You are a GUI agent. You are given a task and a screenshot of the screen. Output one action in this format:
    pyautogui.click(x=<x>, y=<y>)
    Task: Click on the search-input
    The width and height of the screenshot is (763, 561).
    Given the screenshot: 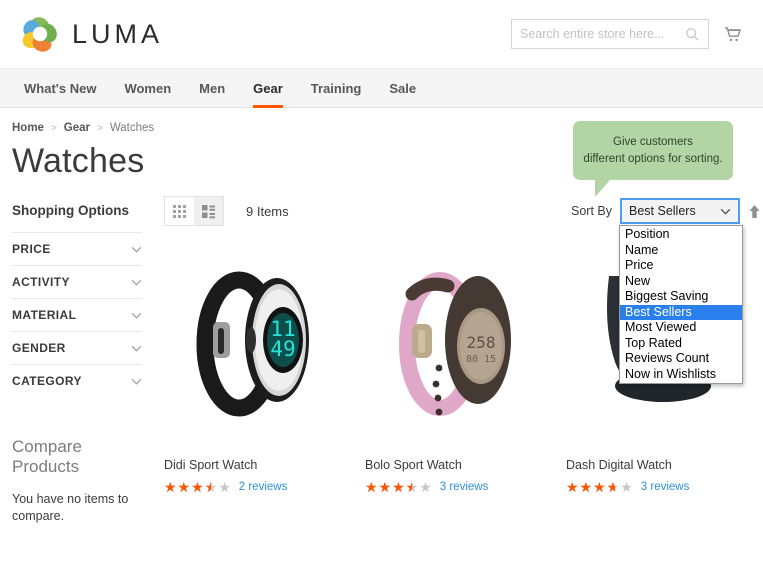 What is the action you would take?
    pyautogui.click(x=602, y=34)
    